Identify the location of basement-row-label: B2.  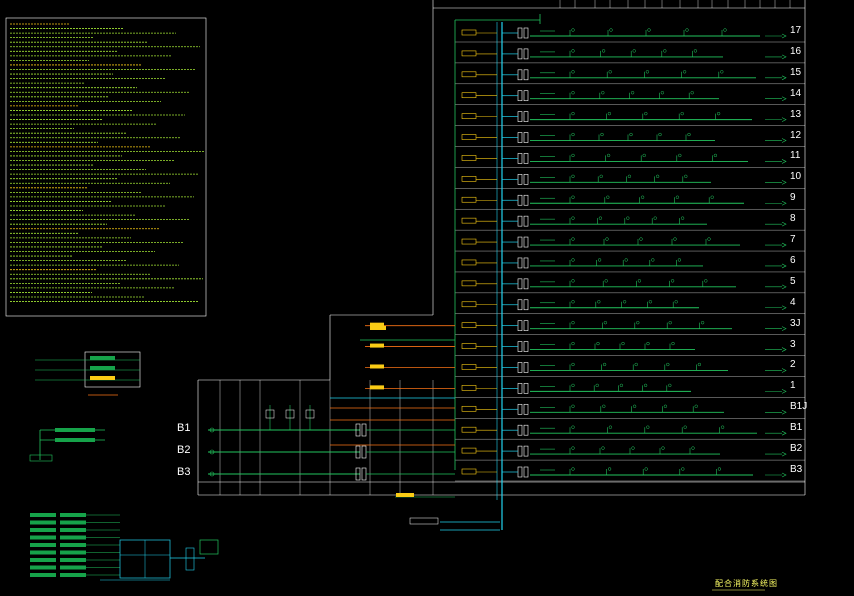
(184, 450).